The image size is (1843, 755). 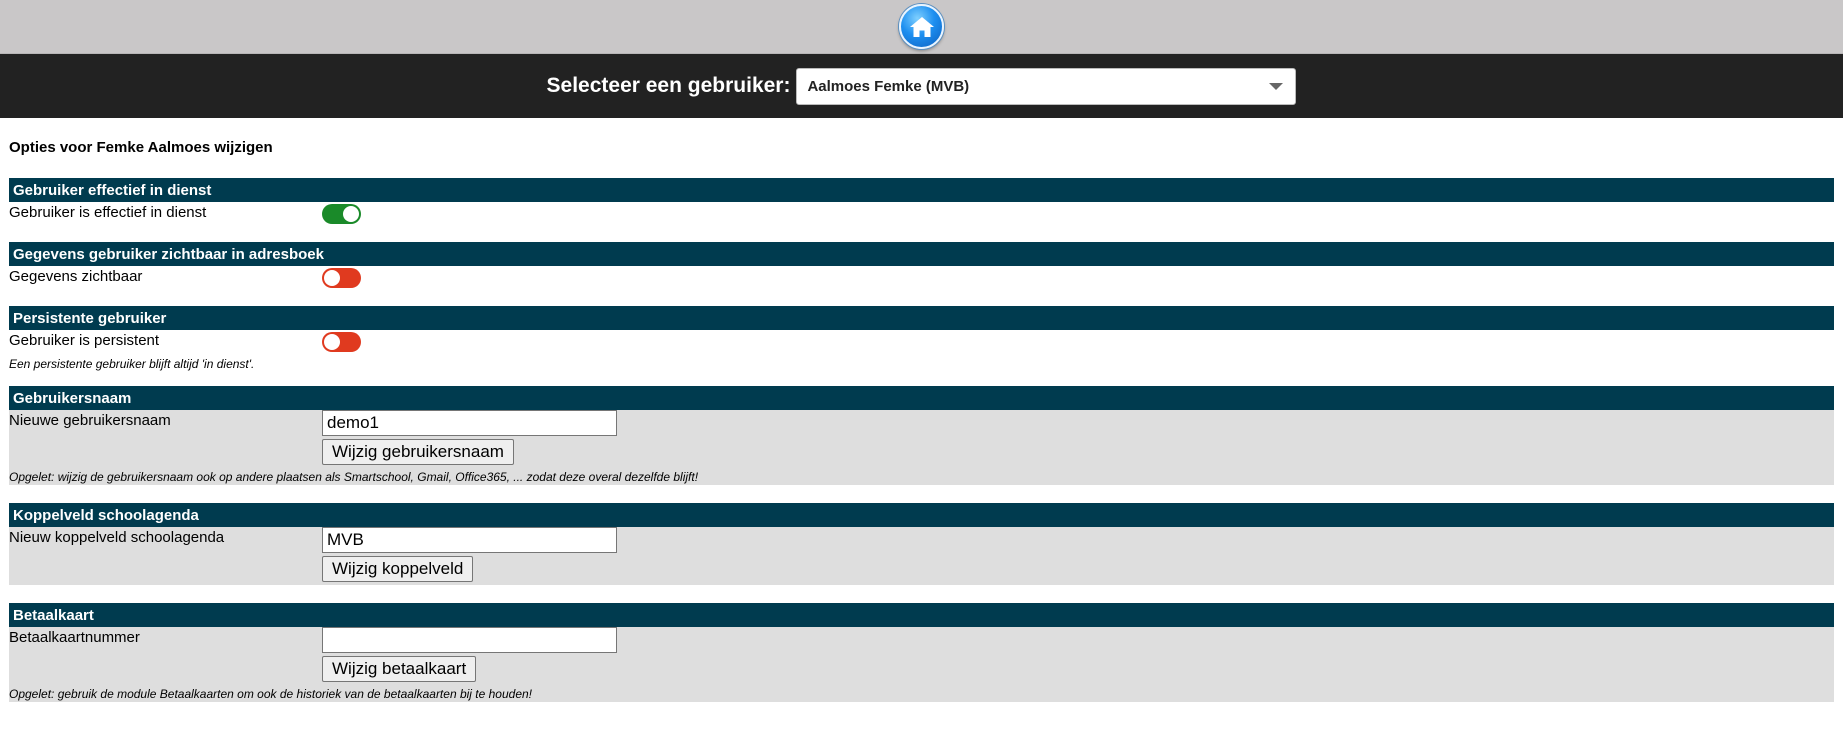 I want to click on user-select-dropdown: Aalmoes Femke (MVB), so click(x=1046, y=86).